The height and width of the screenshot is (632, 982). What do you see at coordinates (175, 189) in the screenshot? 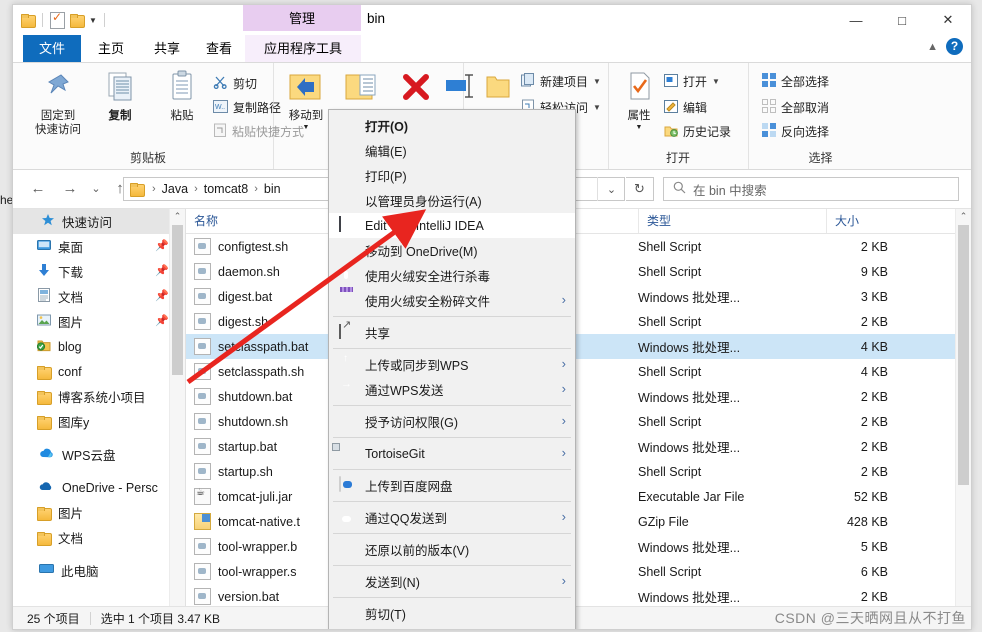
I see `breadcrumb-java: Java` at bounding box center [175, 189].